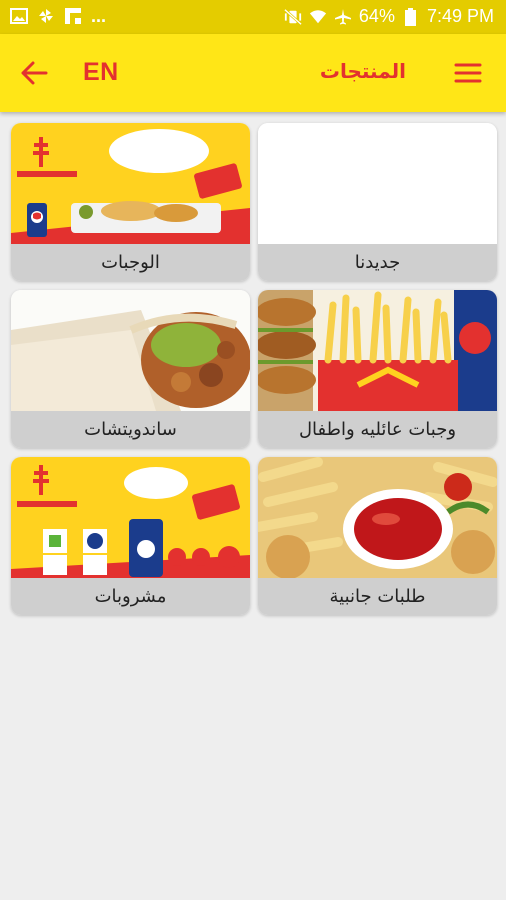 Image resolution: width=506 pixels, height=900 pixels. I want to click on category-label: الوجبات, so click(130, 262).